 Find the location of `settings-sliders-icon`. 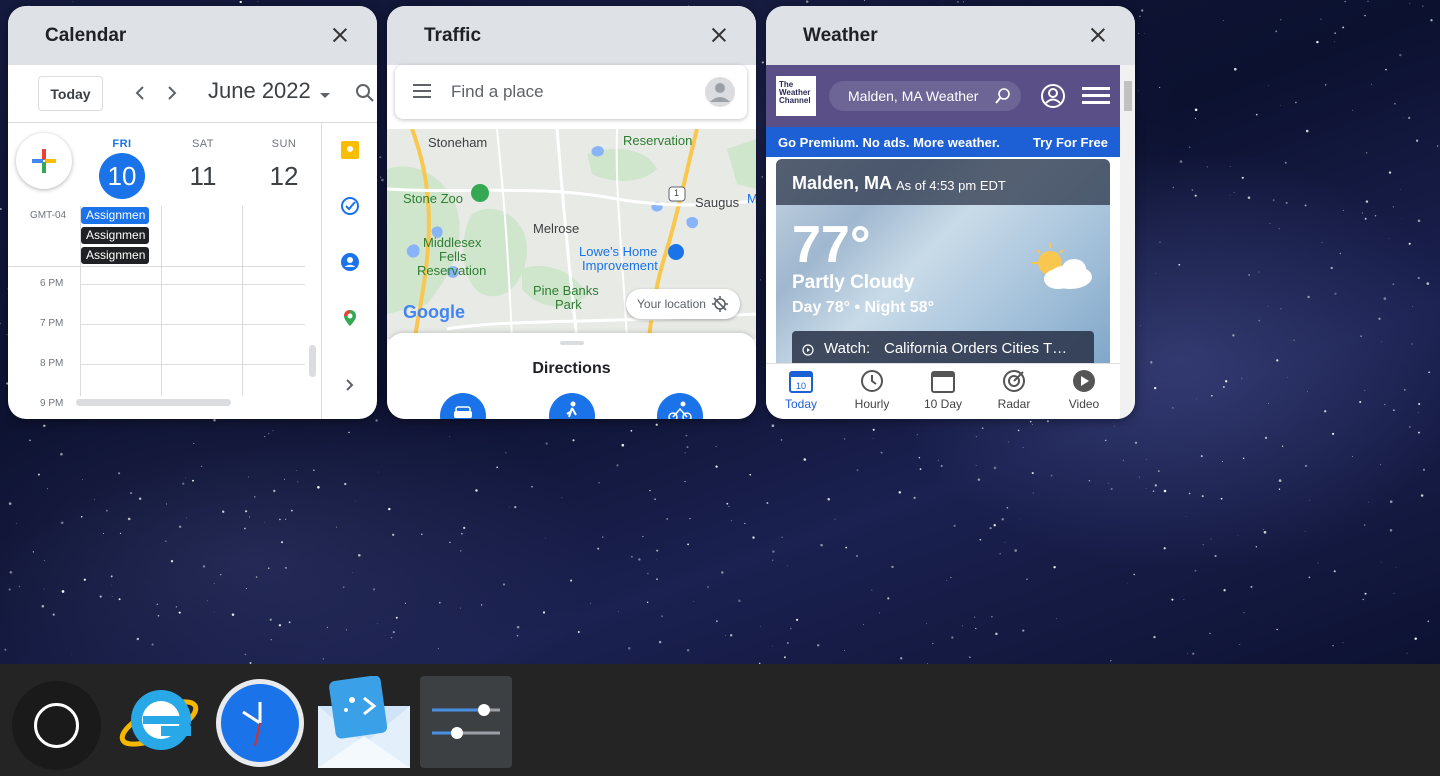

settings-sliders-icon is located at coordinates (466, 722).